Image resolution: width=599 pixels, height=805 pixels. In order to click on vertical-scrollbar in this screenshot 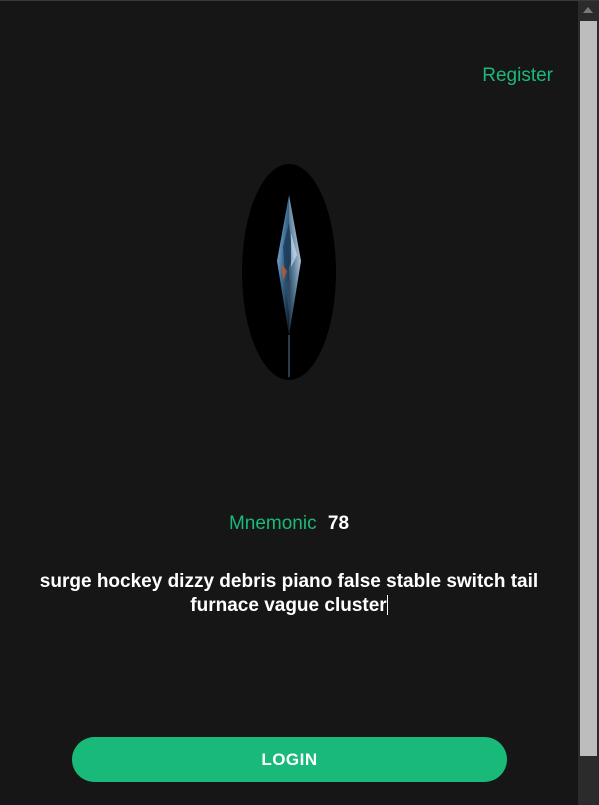, I will do `click(588, 403)`.